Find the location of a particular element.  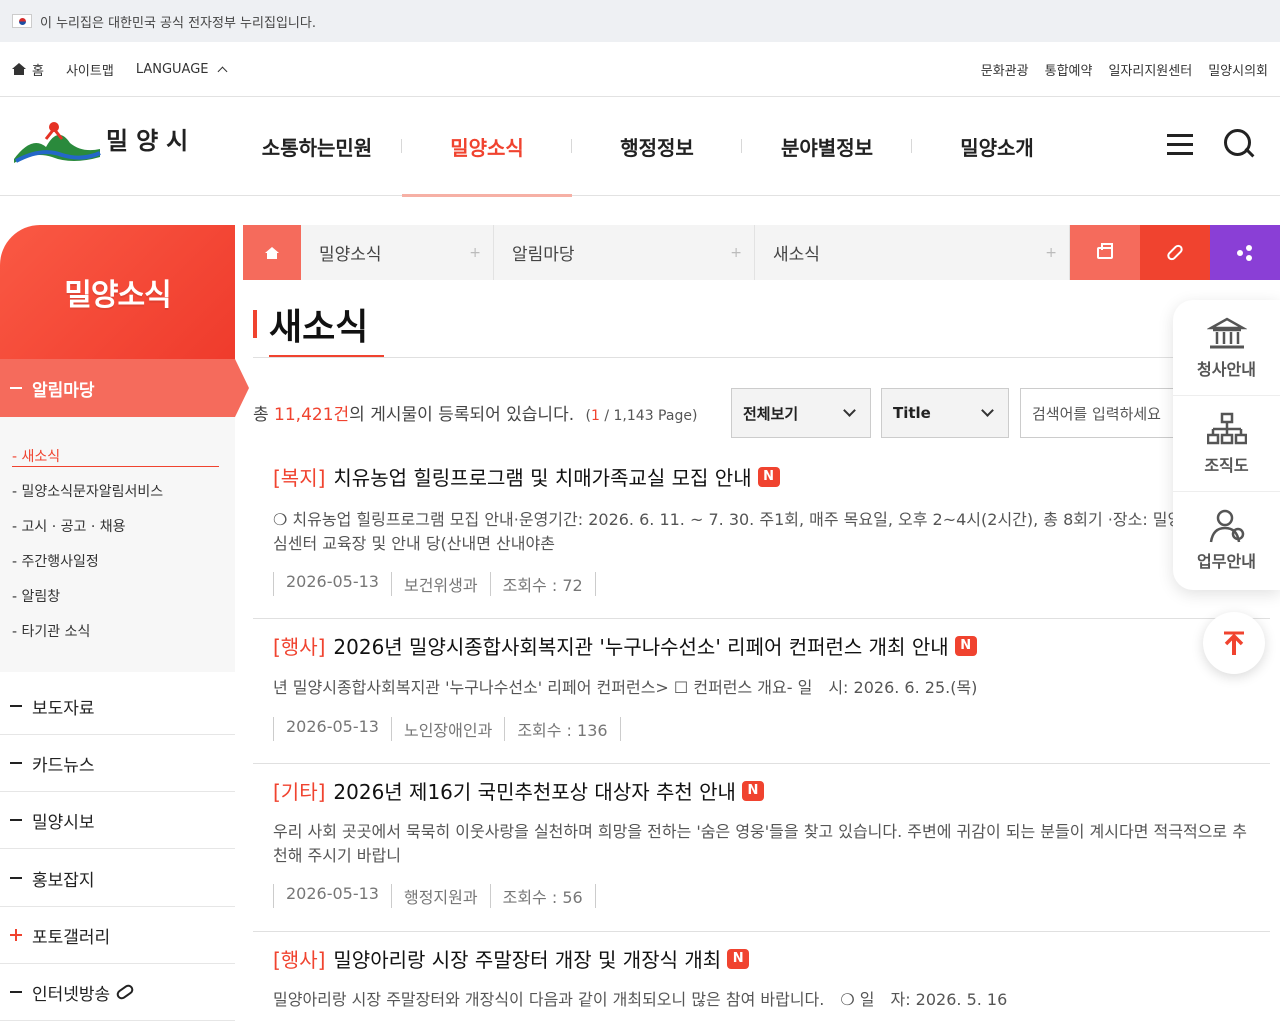

gov-banner: 이 누리집은 대한민국 공식 전자정부 누리집입니다. is located at coordinates (640, 21).